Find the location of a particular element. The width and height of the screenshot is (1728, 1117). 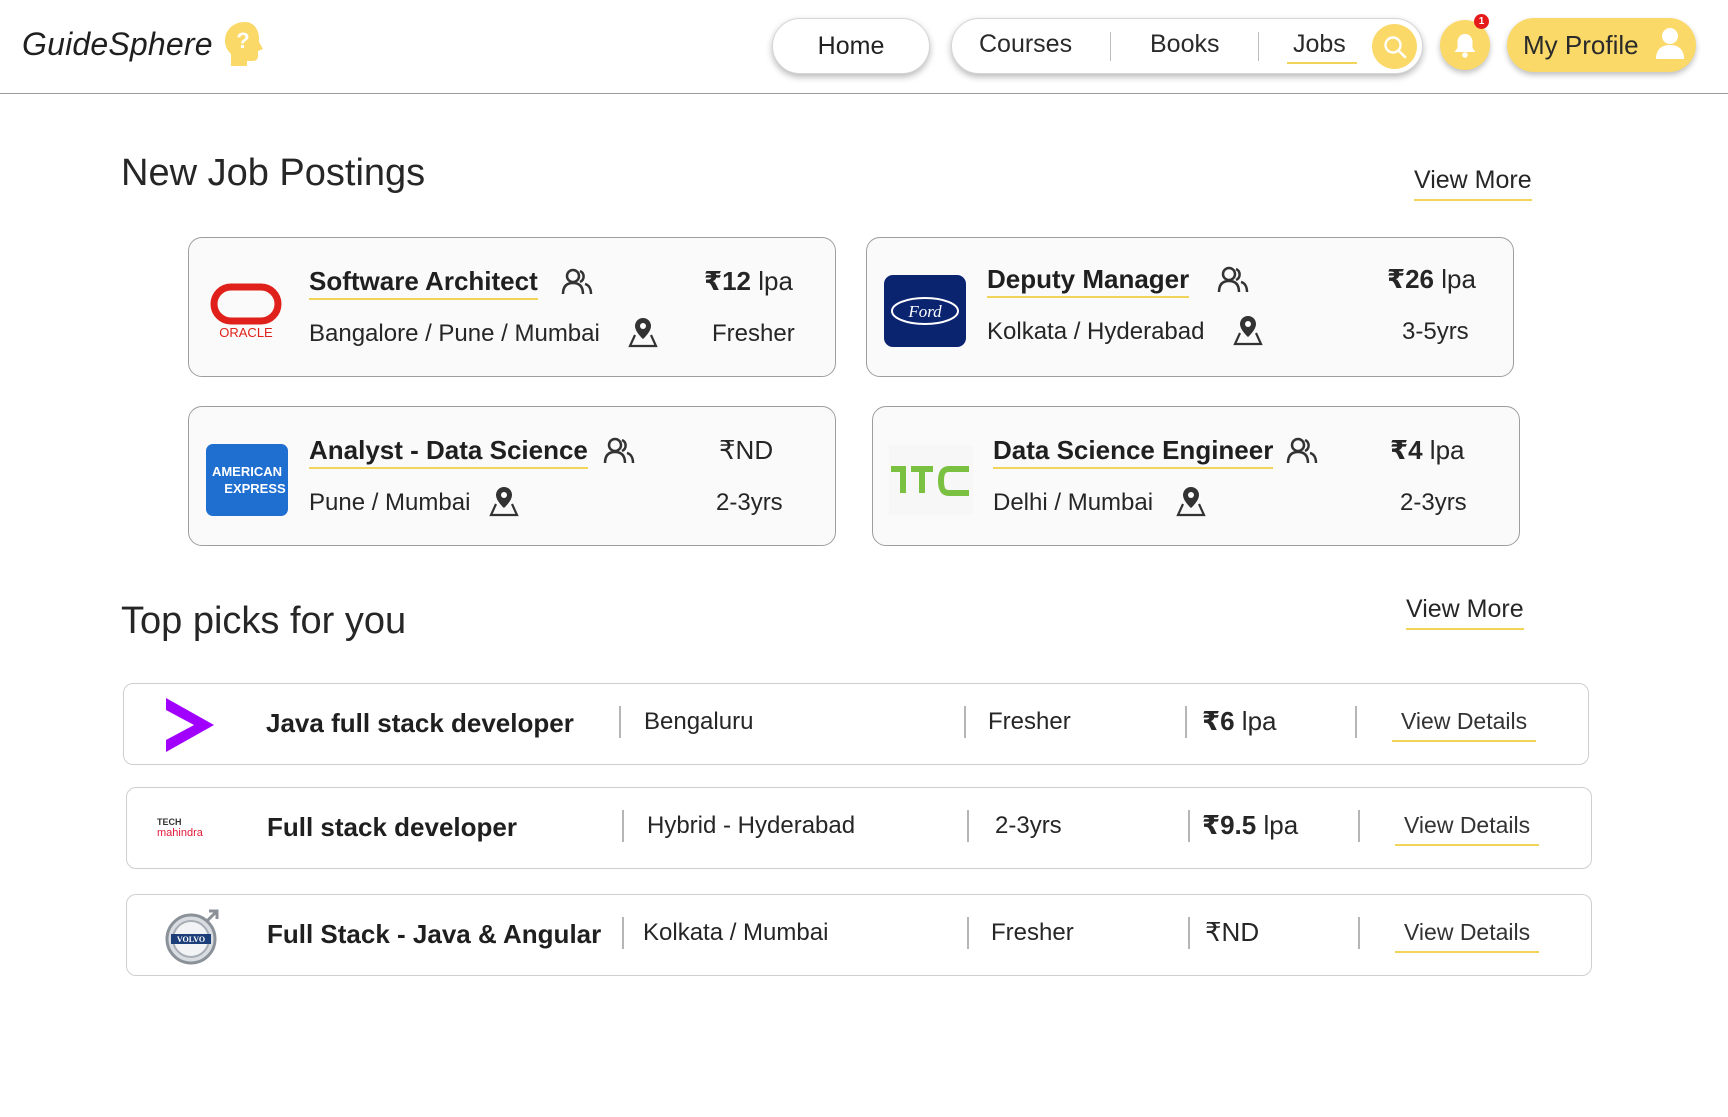

job-salary: ₹9.5 lpa is located at coordinates (1250, 825).